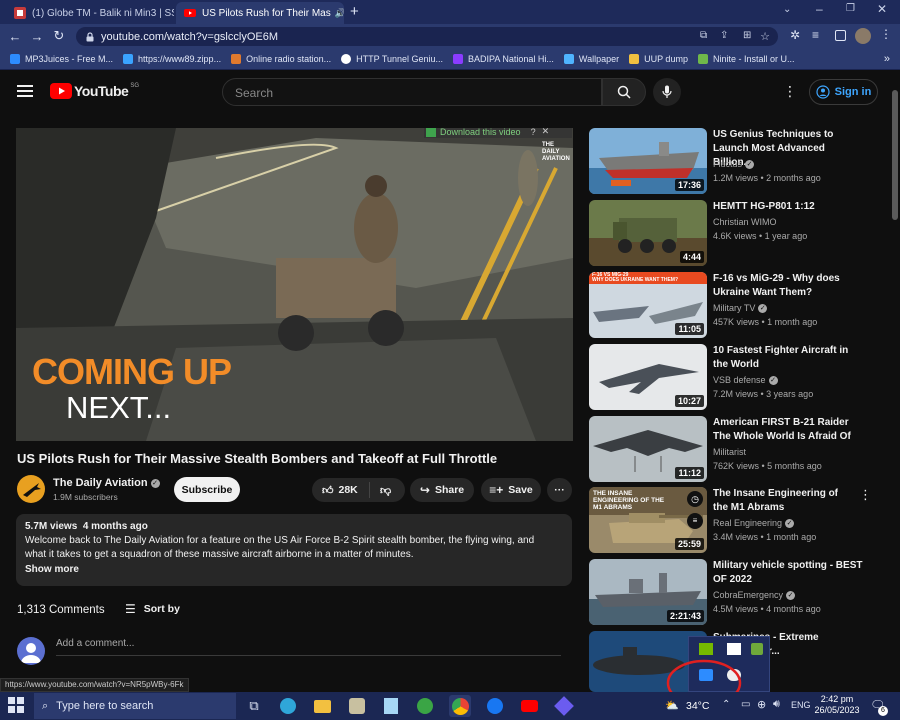 This screenshot has width=900, height=720. What do you see at coordinates (703, 35) in the screenshot?
I see `google-lens-icon: ⧉` at bounding box center [703, 35].